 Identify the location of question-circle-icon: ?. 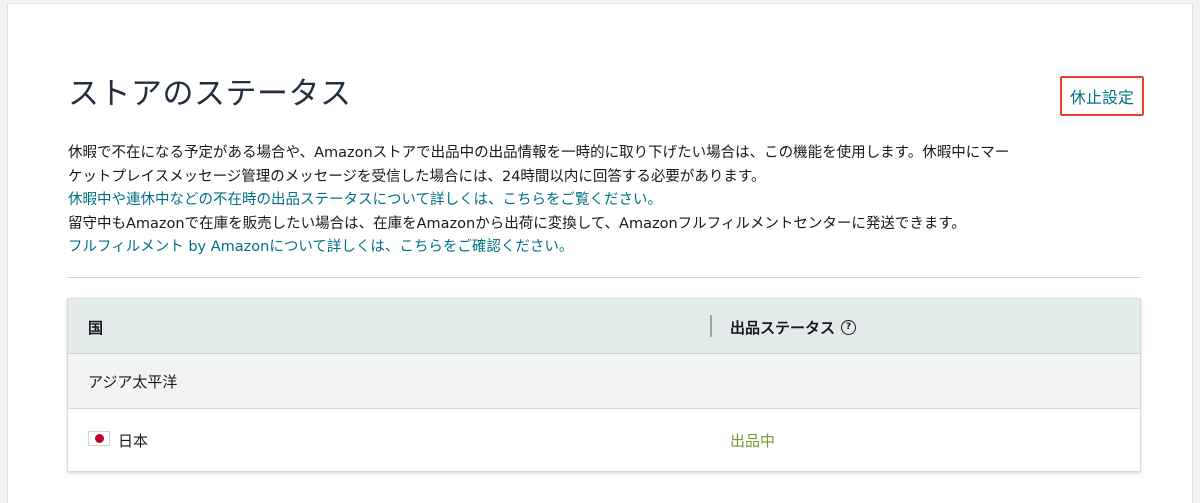
(849, 327).